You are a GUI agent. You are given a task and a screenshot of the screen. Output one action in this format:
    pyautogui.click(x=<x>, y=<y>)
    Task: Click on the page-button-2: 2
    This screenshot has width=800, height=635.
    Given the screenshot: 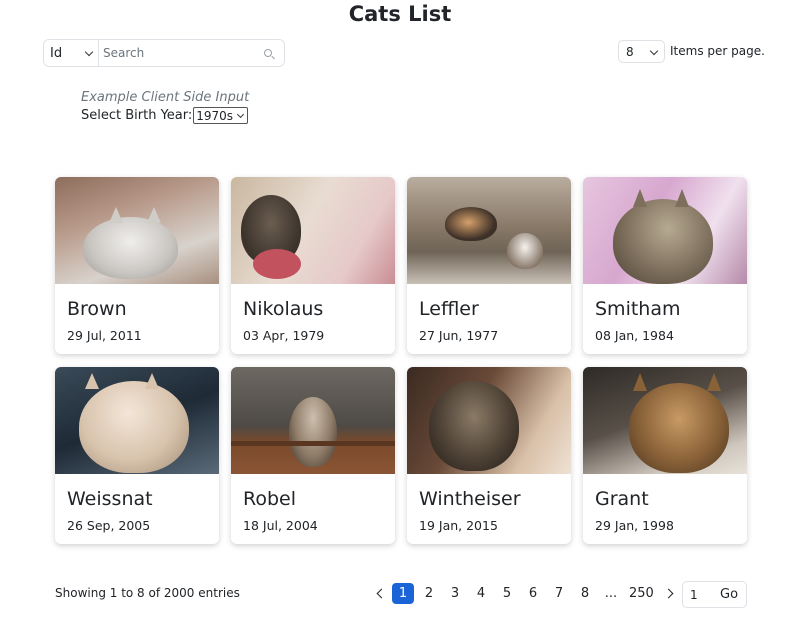 What is the action you would take?
    pyautogui.click(x=429, y=593)
    